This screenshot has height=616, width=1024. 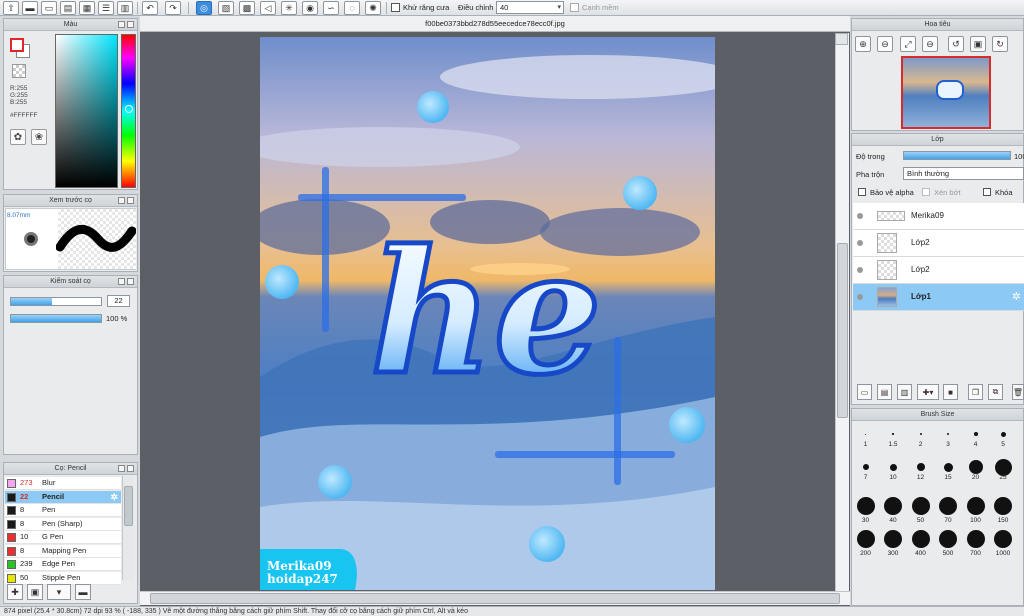 I want to click on brush-size-preset: 20, so click(x=975, y=470).